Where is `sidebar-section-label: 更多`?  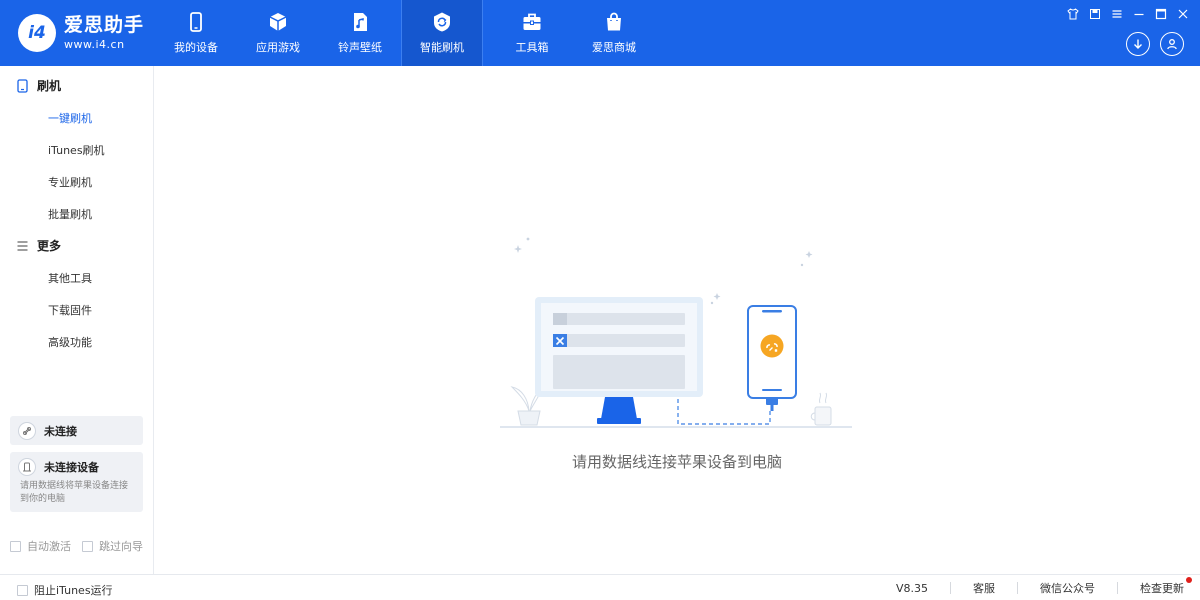 sidebar-section-label: 更多 is located at coordinates (49, 246).